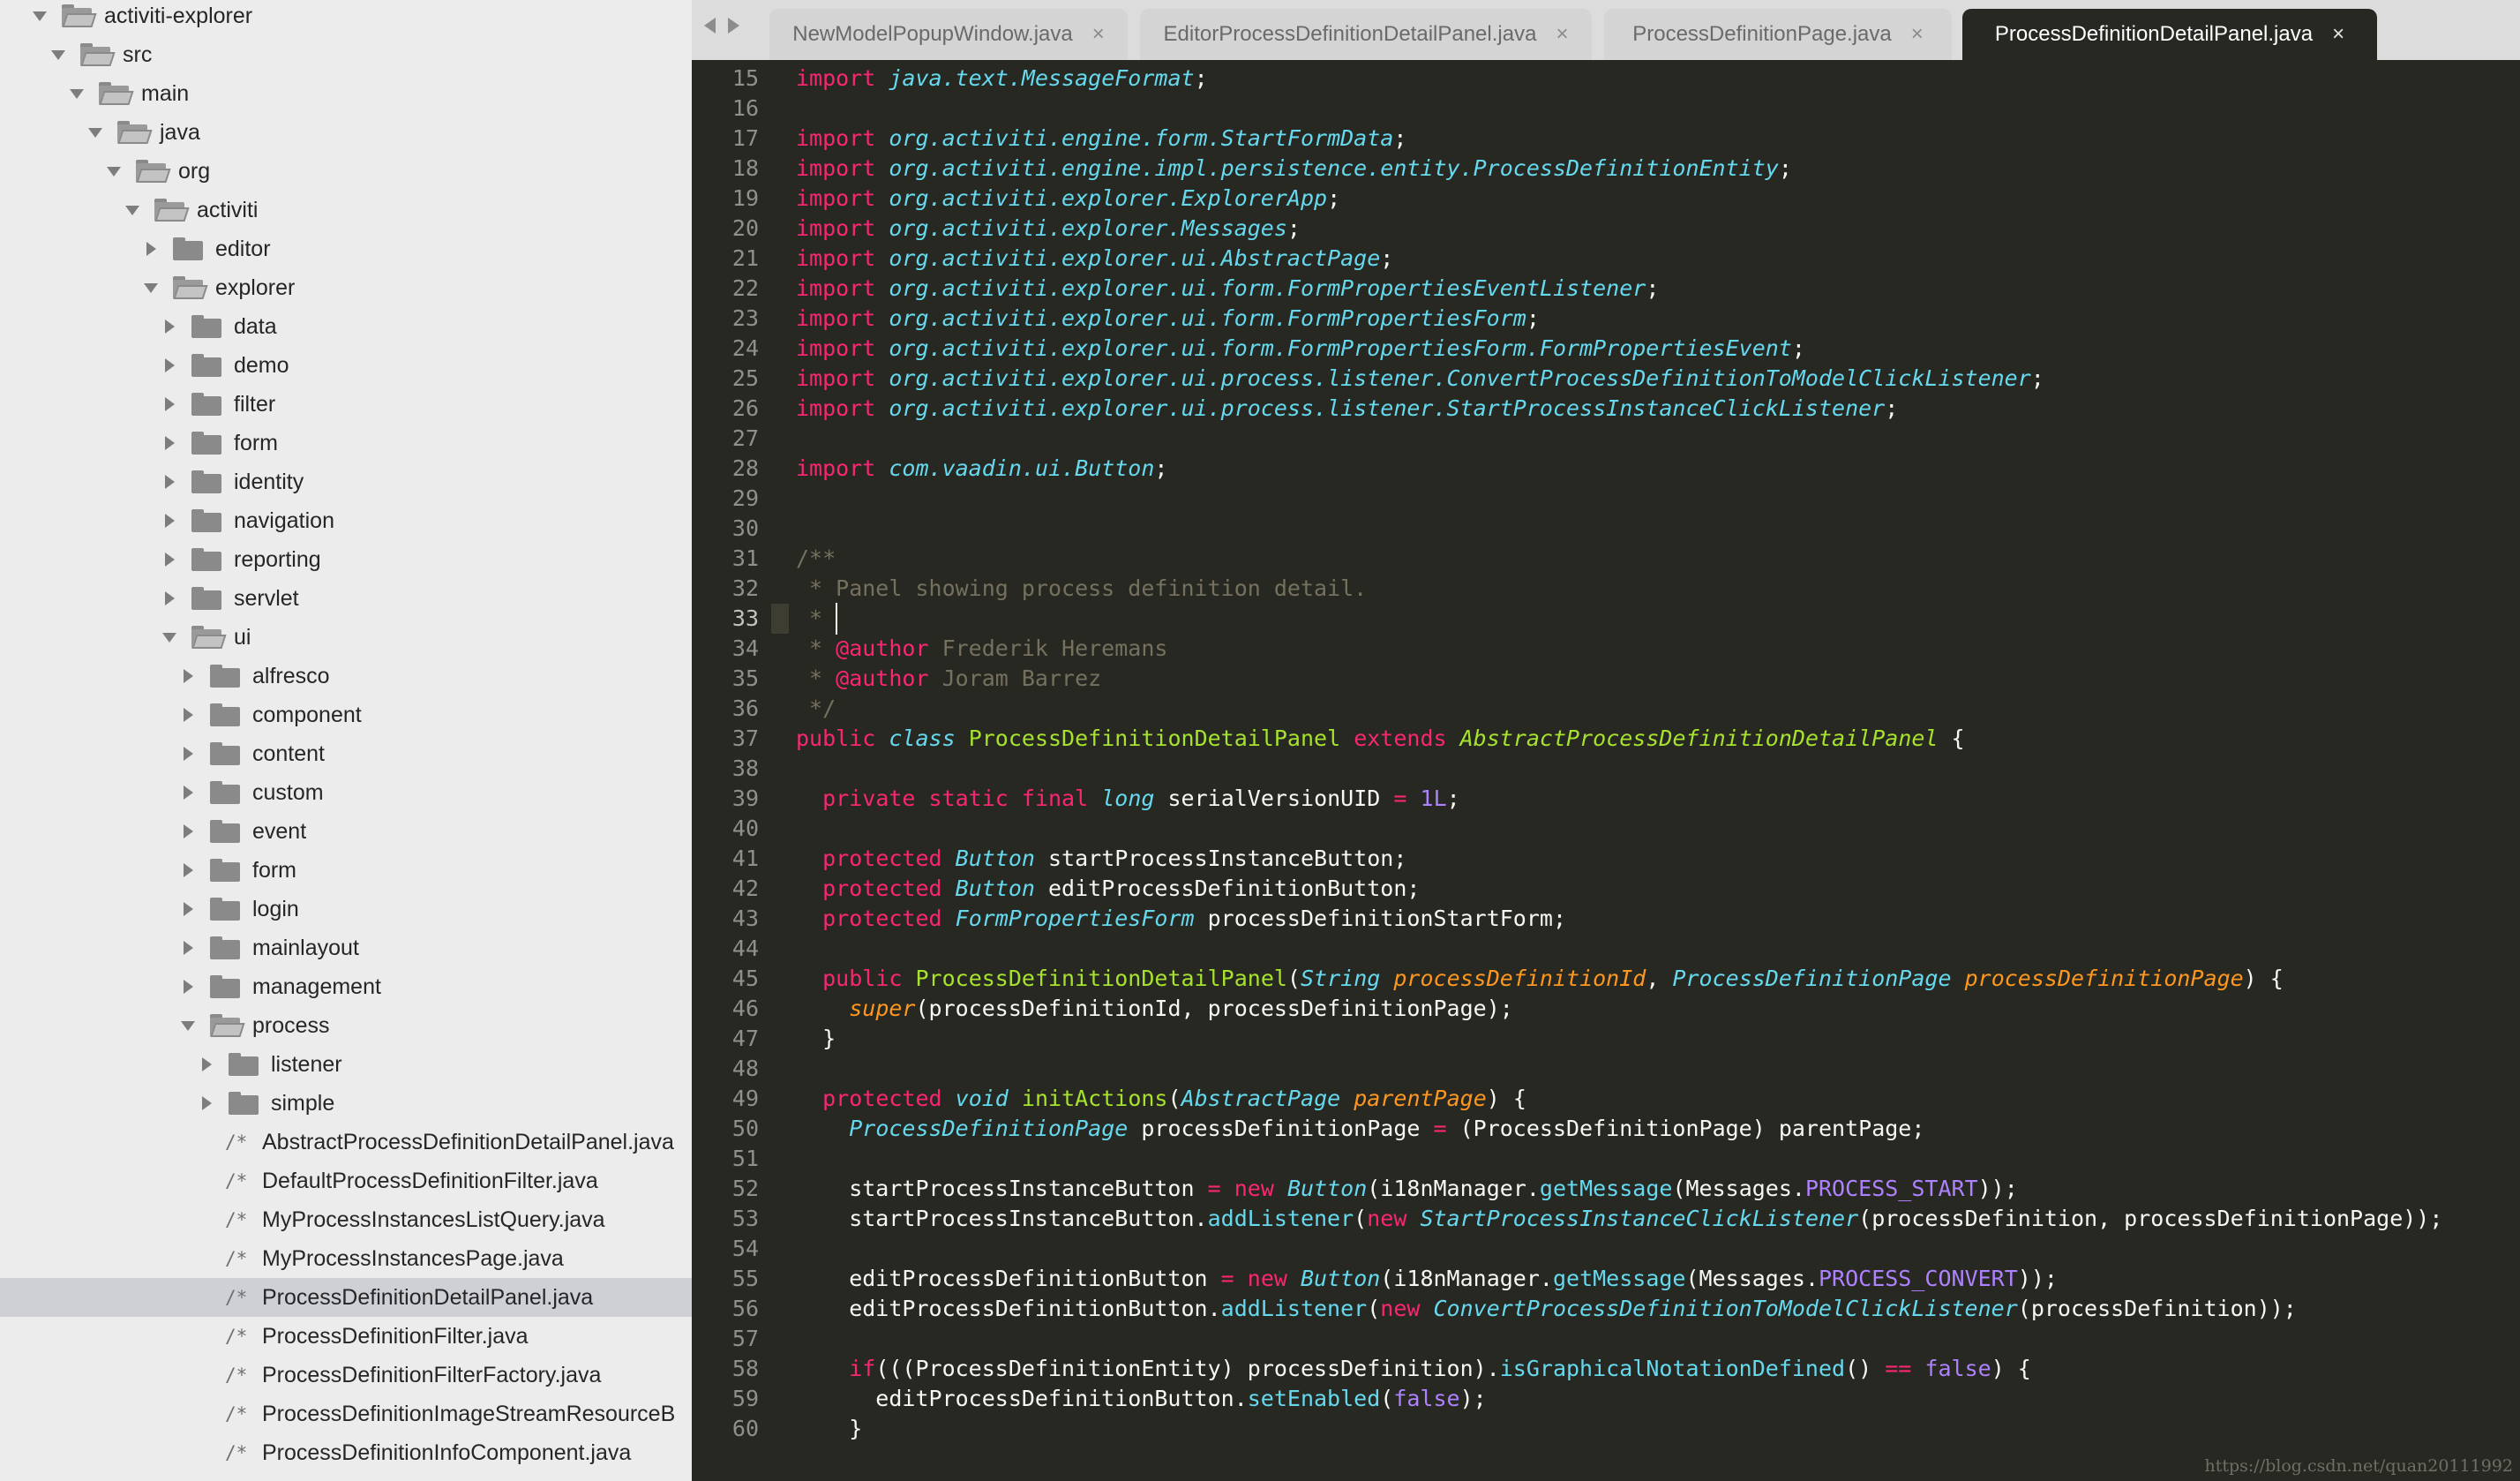  Describe the element at coordinates (346, 18) in the screenshot. I see `tree-folder-activiti-explorer: activiti-explorer` at that location.